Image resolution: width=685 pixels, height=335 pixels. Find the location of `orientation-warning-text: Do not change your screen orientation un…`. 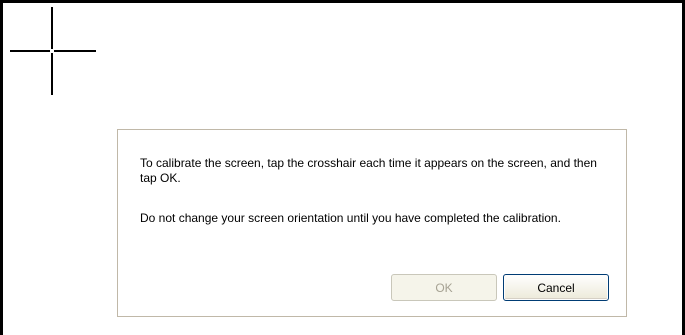

orientation-warning-text: Do not change your screen orientation un… is located at coordinates (350, 218).